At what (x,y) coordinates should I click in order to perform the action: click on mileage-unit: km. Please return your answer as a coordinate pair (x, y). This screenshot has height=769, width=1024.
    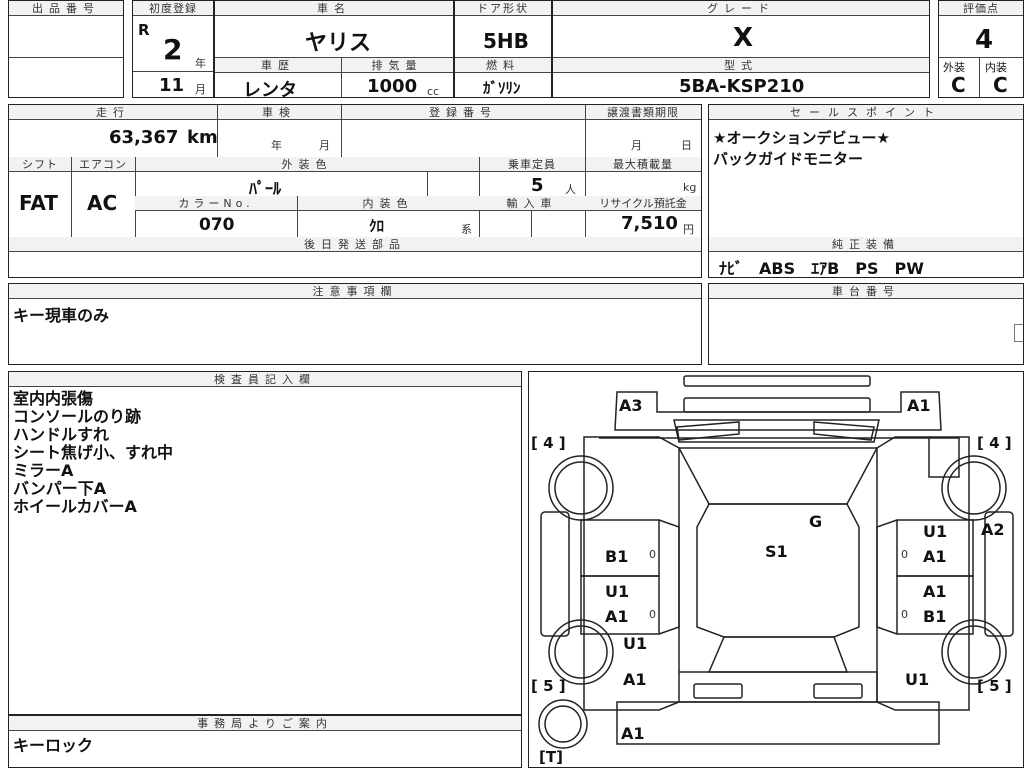
    Looking at the image, I should click on (202, 137).